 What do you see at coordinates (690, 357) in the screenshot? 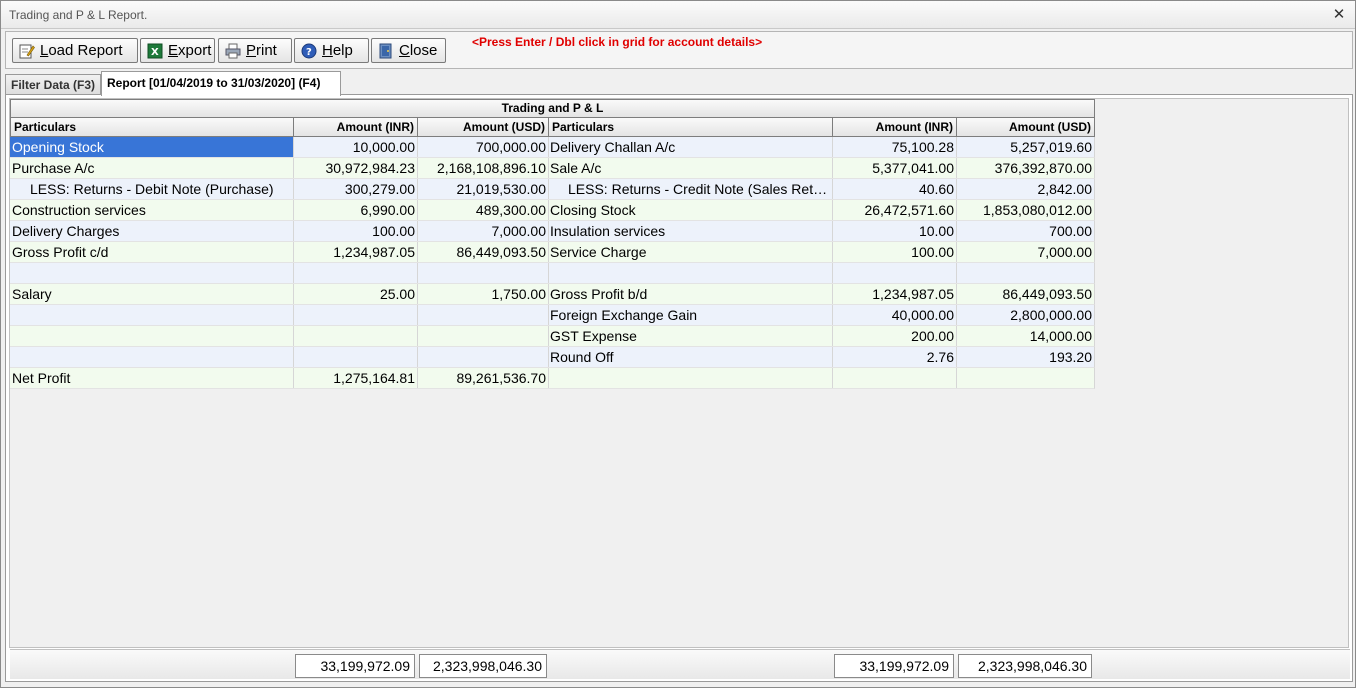
I see `cell-particulars-right: Round Off` at bounding box center [690, 357].